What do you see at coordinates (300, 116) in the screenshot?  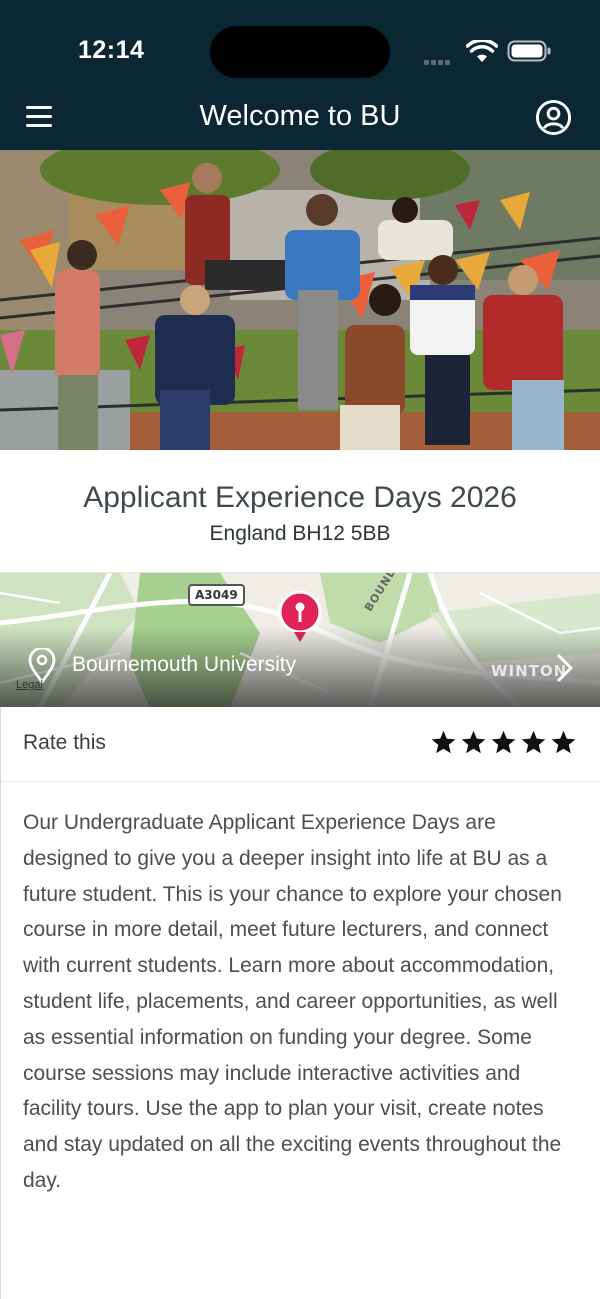 I see `page-title: Welcome to BU` at bounding box center [300, 116].